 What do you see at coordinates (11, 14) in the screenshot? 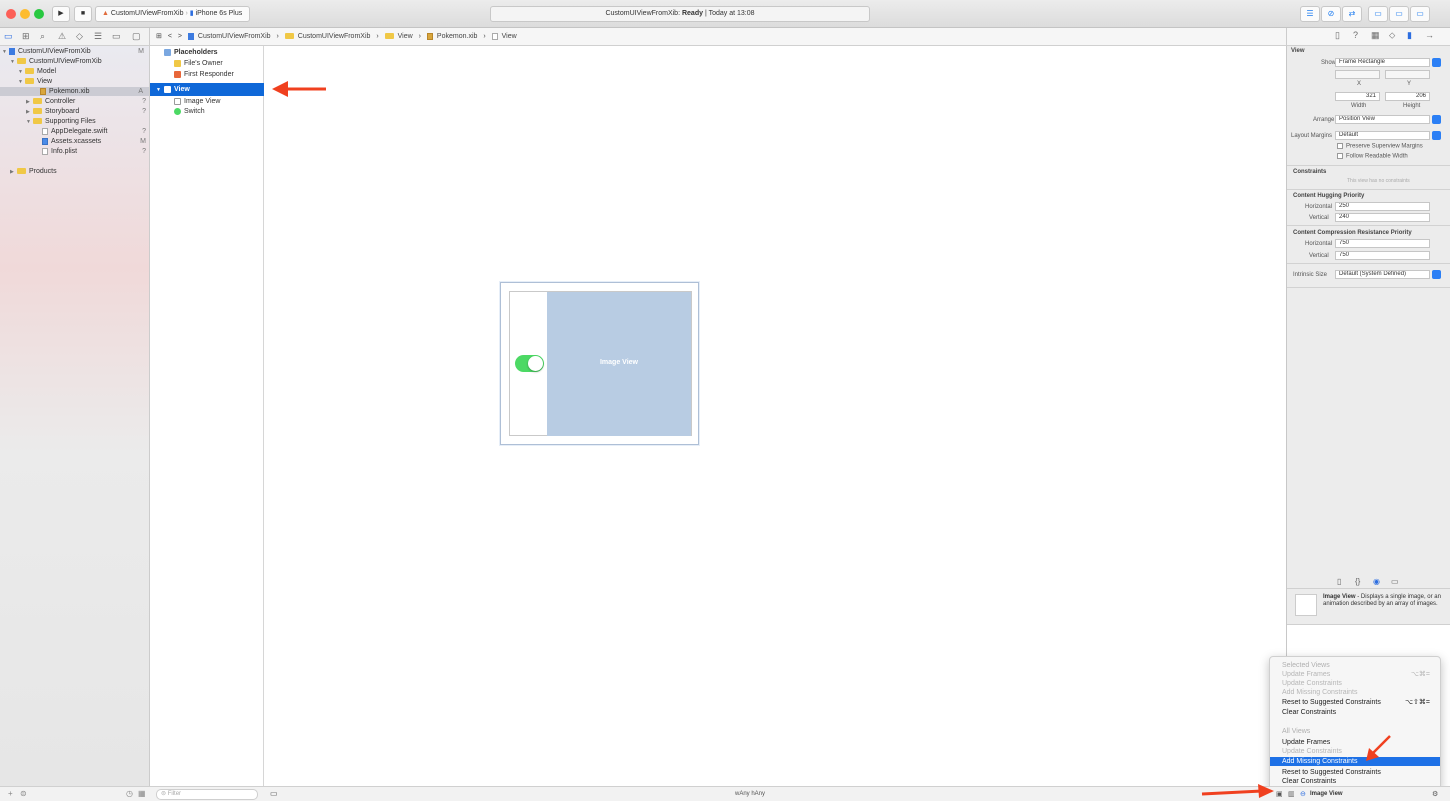
I see `close-window-button` at bounding box center [11, 14].